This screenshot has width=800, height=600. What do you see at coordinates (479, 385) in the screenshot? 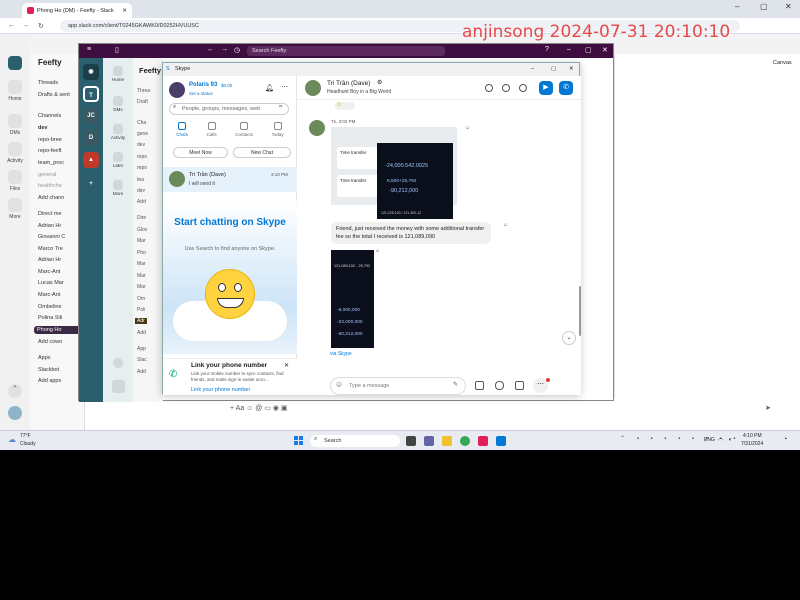
I see `attach-file-icon` at bounding box center [479, 385].